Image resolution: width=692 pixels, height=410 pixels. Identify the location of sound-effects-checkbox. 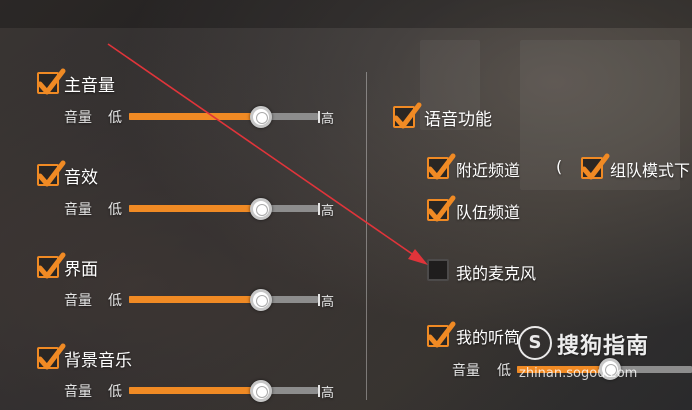
(51, 173).